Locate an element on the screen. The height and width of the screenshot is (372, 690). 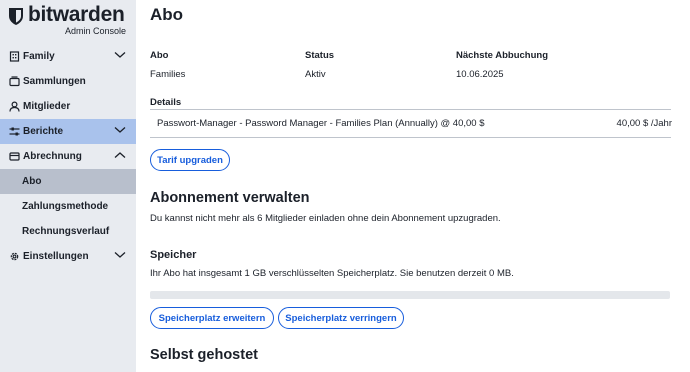
sidebar-item-einstellungen: Einstellungen is located at coordinates (68, 256).